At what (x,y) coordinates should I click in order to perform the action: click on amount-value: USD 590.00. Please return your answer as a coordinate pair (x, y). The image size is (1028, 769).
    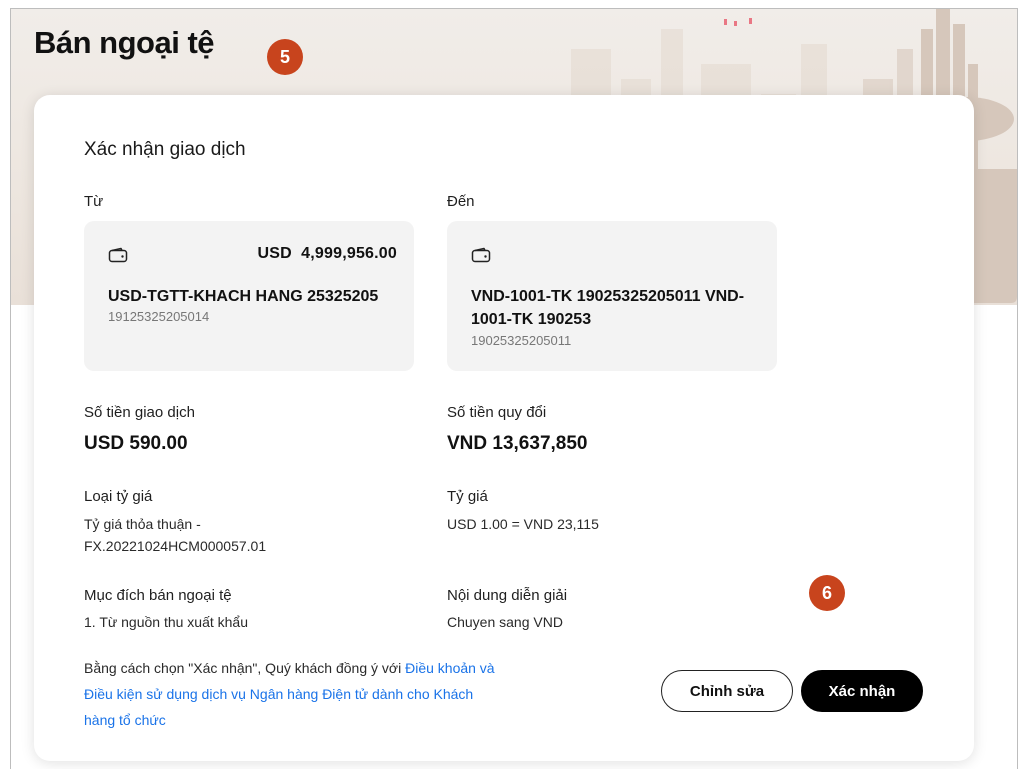
    Looking at the image, I should click on (136, 443).